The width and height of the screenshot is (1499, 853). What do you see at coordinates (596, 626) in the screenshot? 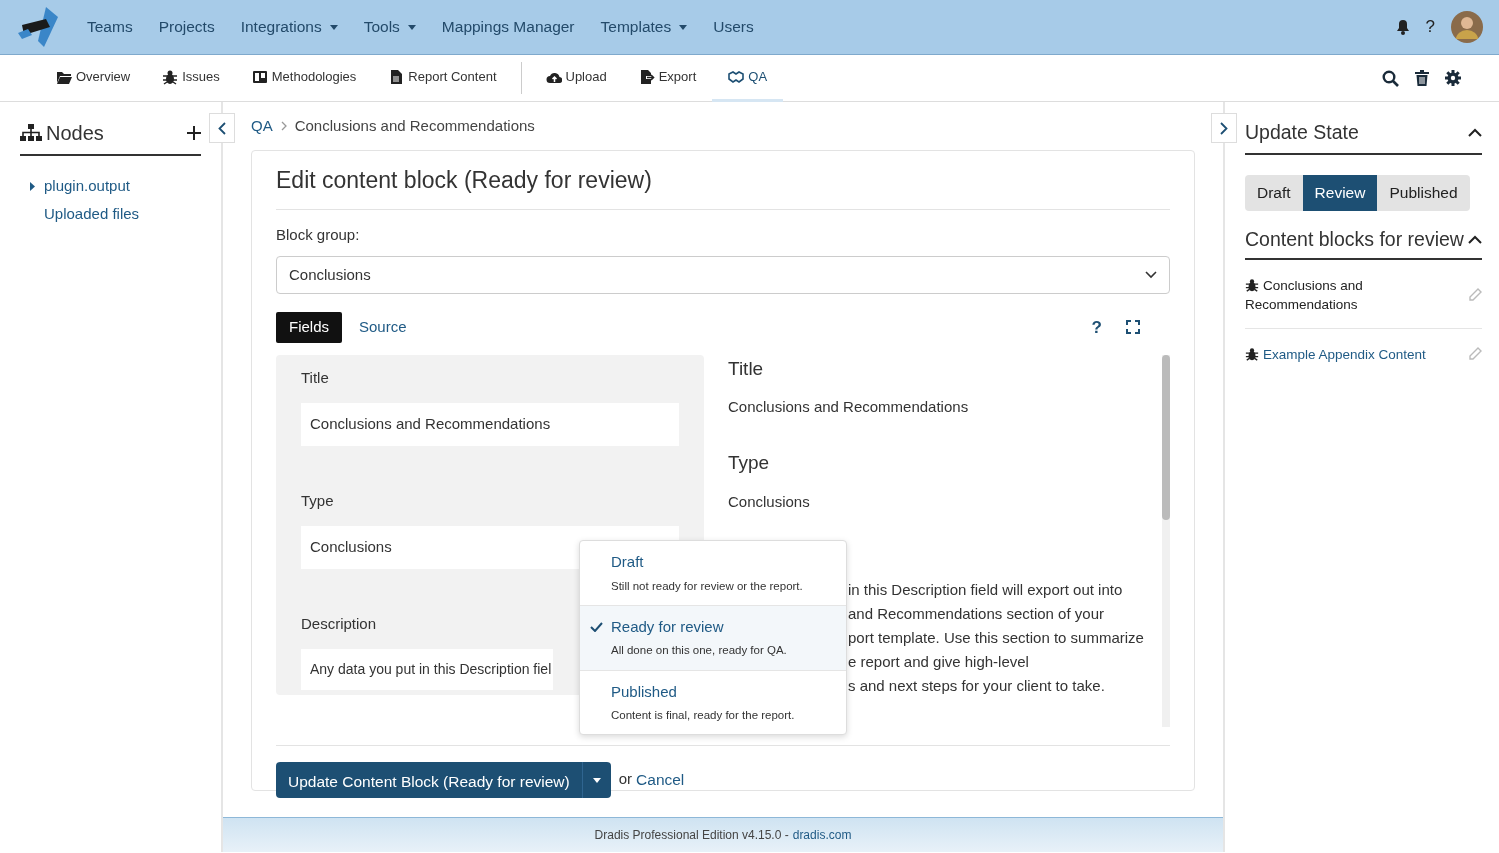
I see `check-icon` at bounding box center [596, 626].